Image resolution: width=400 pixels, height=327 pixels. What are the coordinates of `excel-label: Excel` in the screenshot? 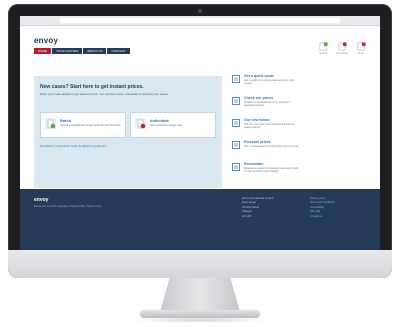 It's located at (361, 53).